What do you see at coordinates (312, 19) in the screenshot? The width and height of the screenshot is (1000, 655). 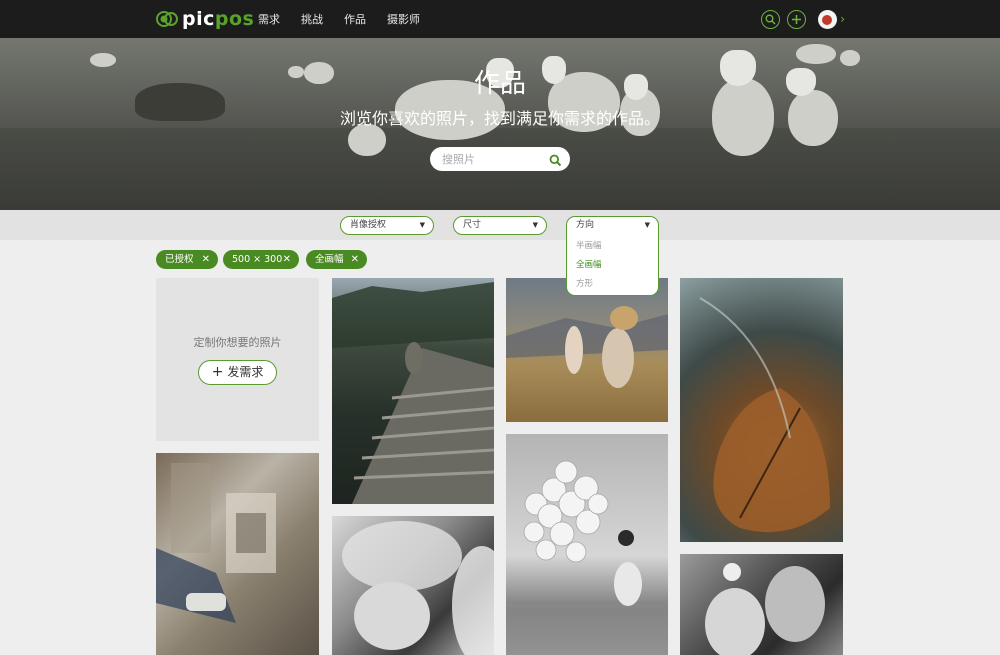 I see `nav-item-challenge: 挑战` at bounding box center [312, 19].